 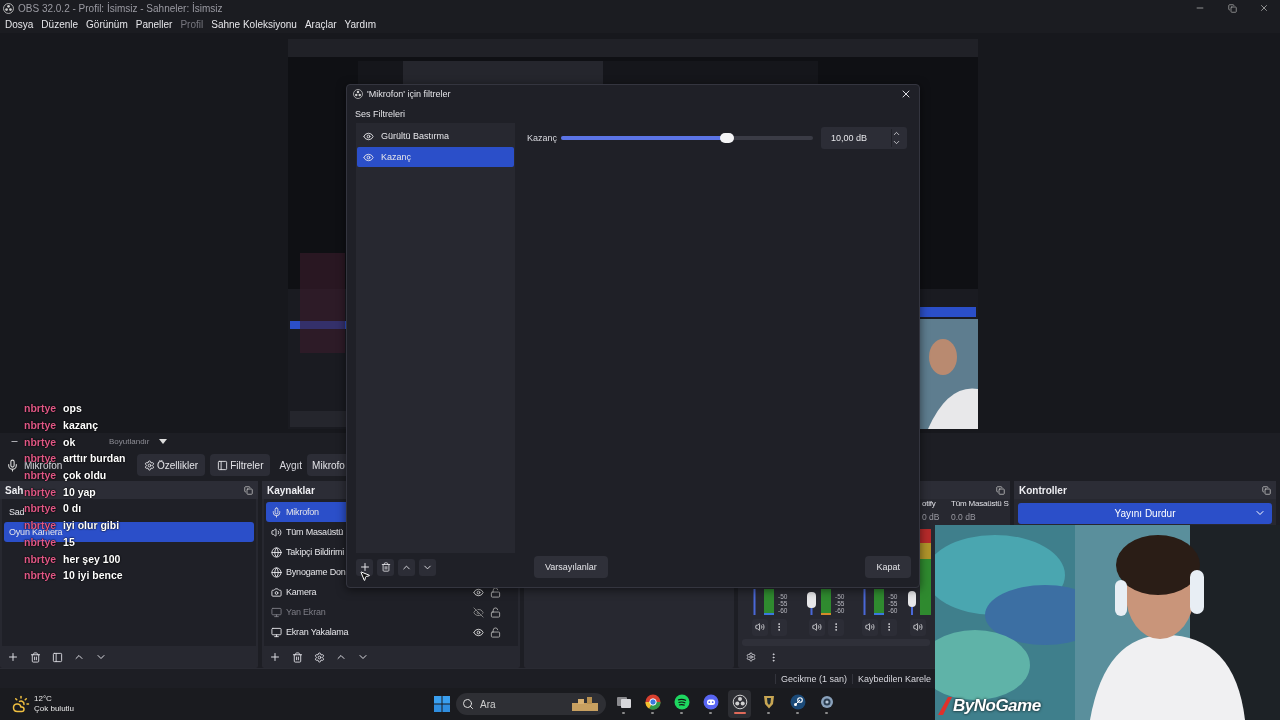 What do you see at coordinates (391, 612) in the screenshot?
I see `source-item: Yan Ekran` at bounding box center [391, 612].